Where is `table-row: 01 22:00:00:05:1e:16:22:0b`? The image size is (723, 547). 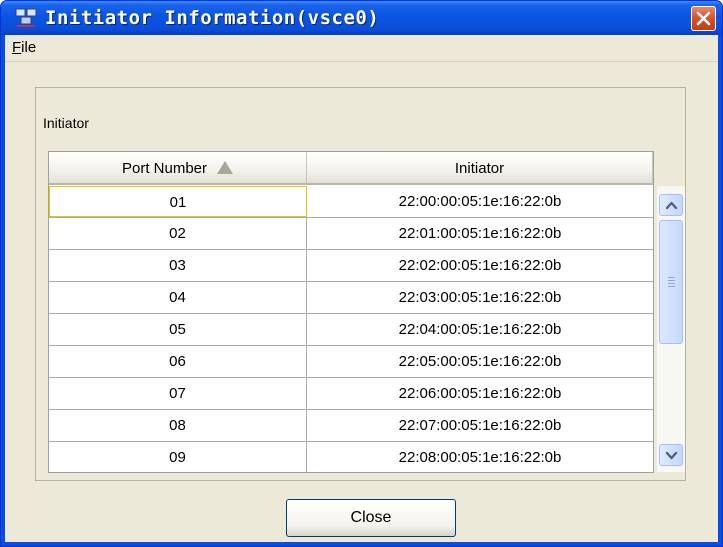 table-row: 01 22:00:00:05:1e:16:22:0b is located at coordinates (351, 202).